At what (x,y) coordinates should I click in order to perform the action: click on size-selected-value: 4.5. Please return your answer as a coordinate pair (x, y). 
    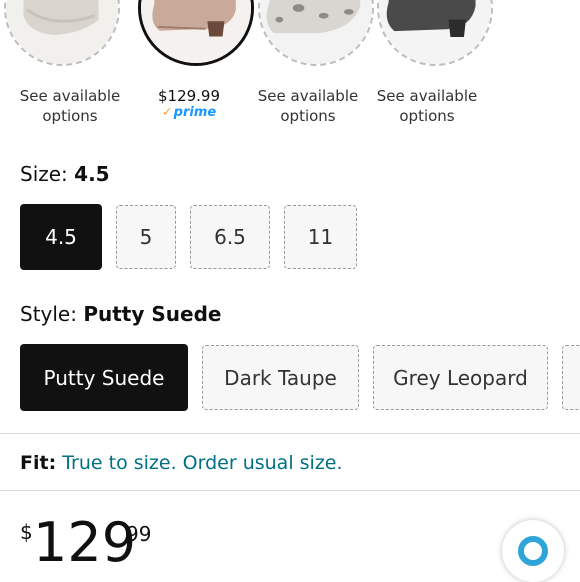
    Looking at the image, I should click on (92, 174).